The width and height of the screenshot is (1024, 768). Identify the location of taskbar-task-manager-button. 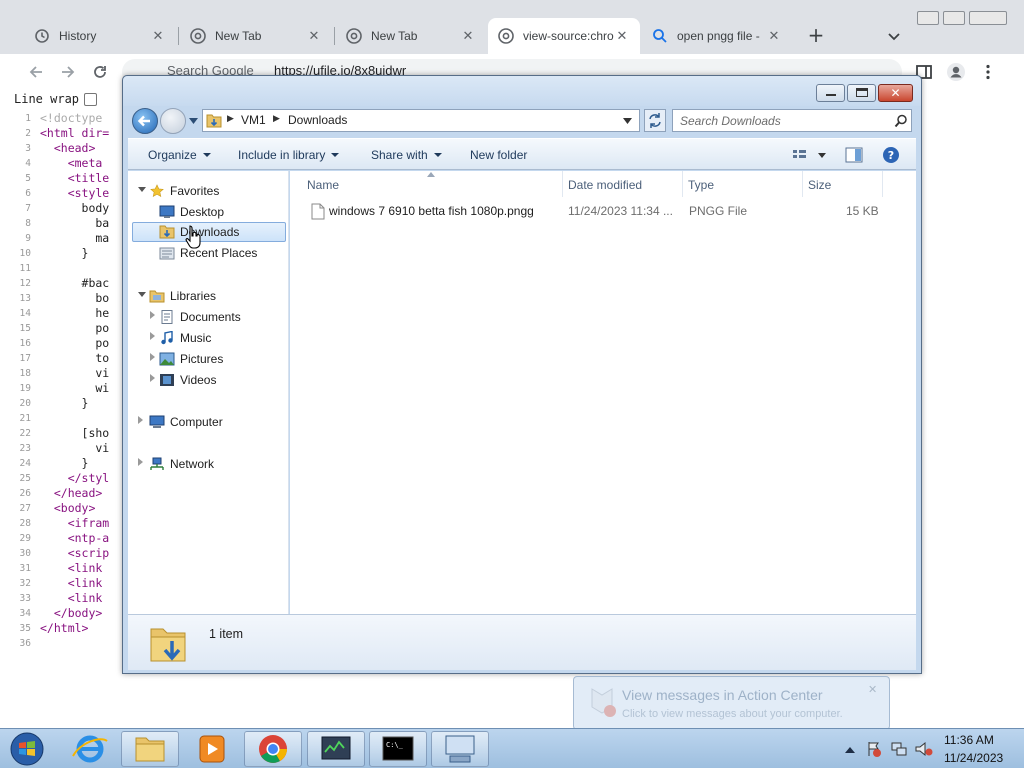
(336, 749).